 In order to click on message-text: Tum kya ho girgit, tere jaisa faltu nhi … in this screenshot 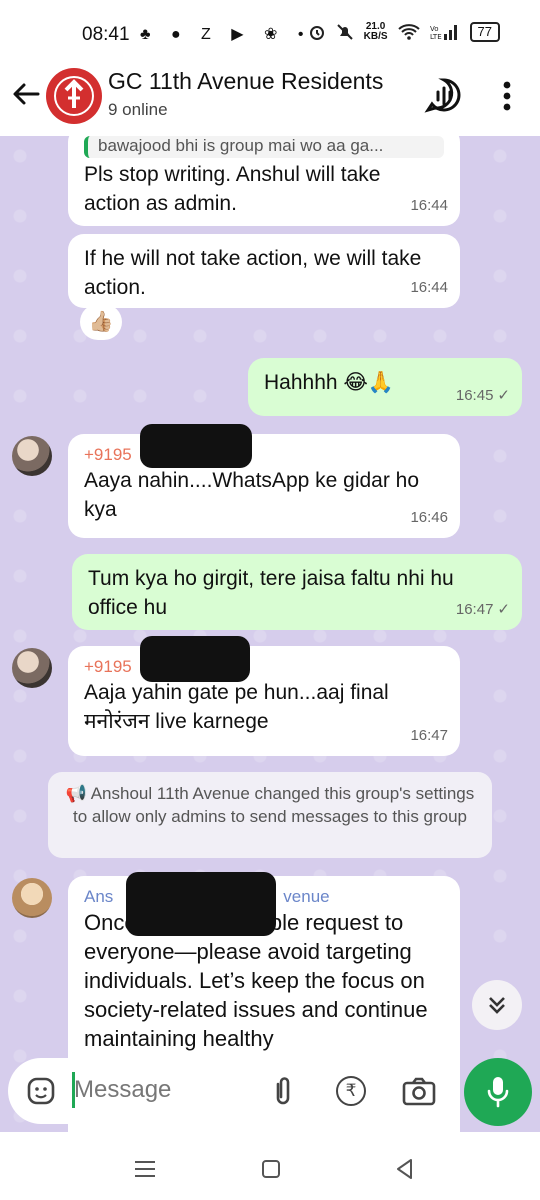, I will do `click(271, 593)`.